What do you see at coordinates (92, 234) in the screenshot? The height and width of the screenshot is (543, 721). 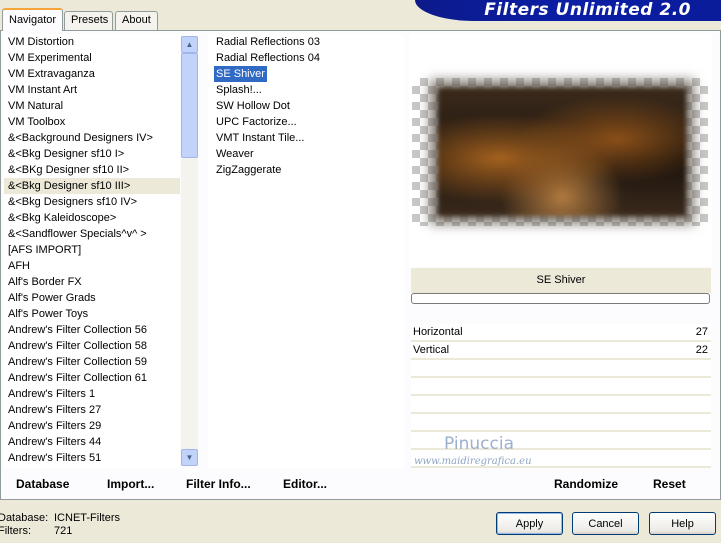 I see `category-item: &<Sandflower Specials^v^ >` at bounding box center [92, 234].